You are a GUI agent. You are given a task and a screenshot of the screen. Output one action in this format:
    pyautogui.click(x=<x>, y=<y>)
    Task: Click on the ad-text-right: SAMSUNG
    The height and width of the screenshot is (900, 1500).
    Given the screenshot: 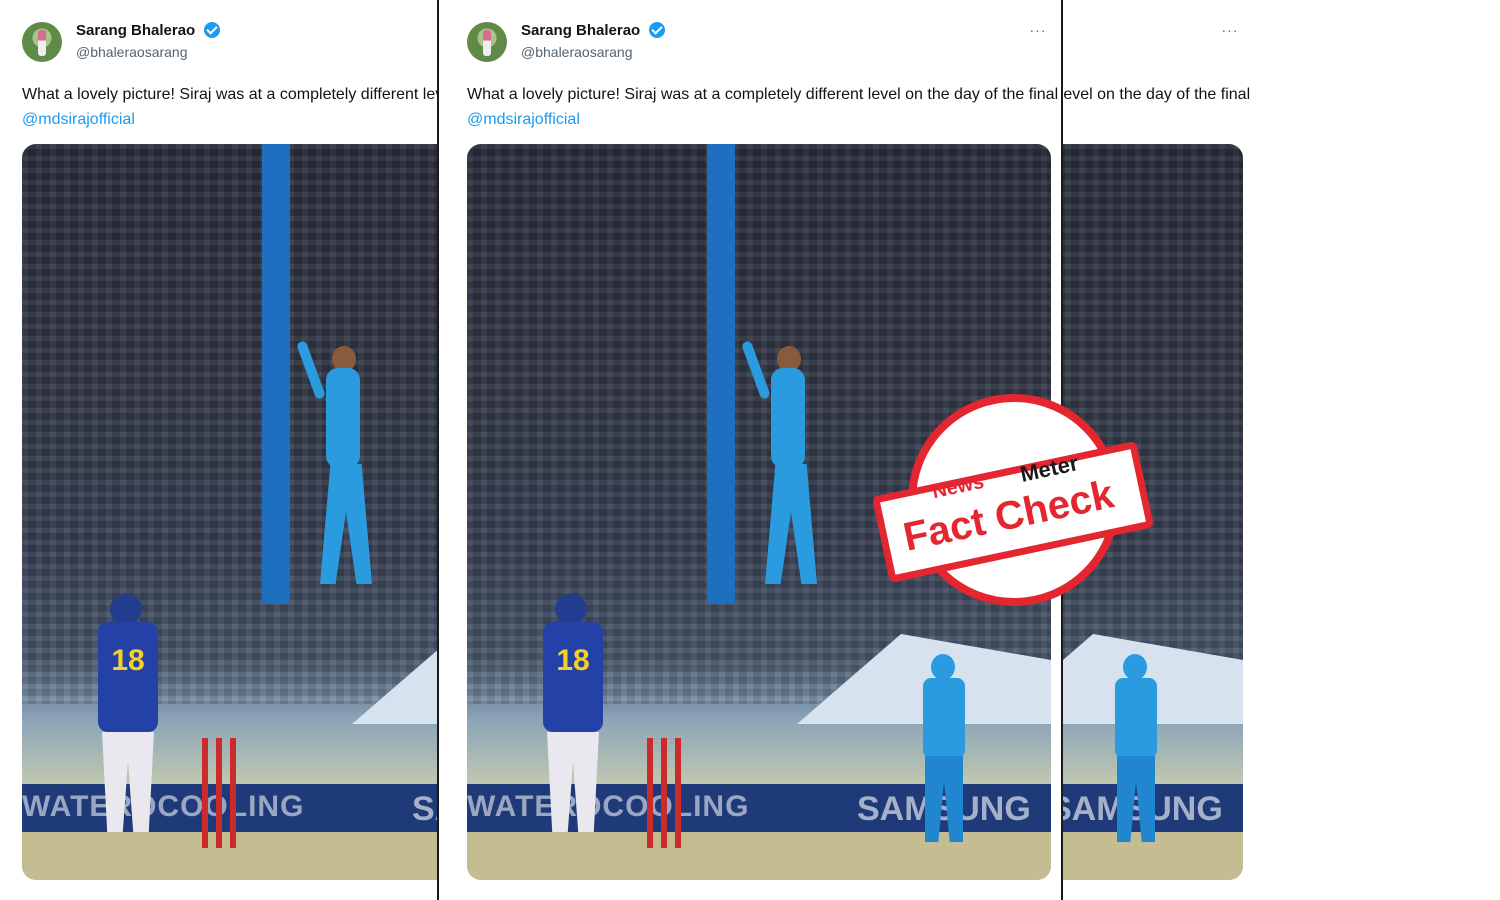 What is the action you would take?
    pyautogui.click(x=424, y=809)
    